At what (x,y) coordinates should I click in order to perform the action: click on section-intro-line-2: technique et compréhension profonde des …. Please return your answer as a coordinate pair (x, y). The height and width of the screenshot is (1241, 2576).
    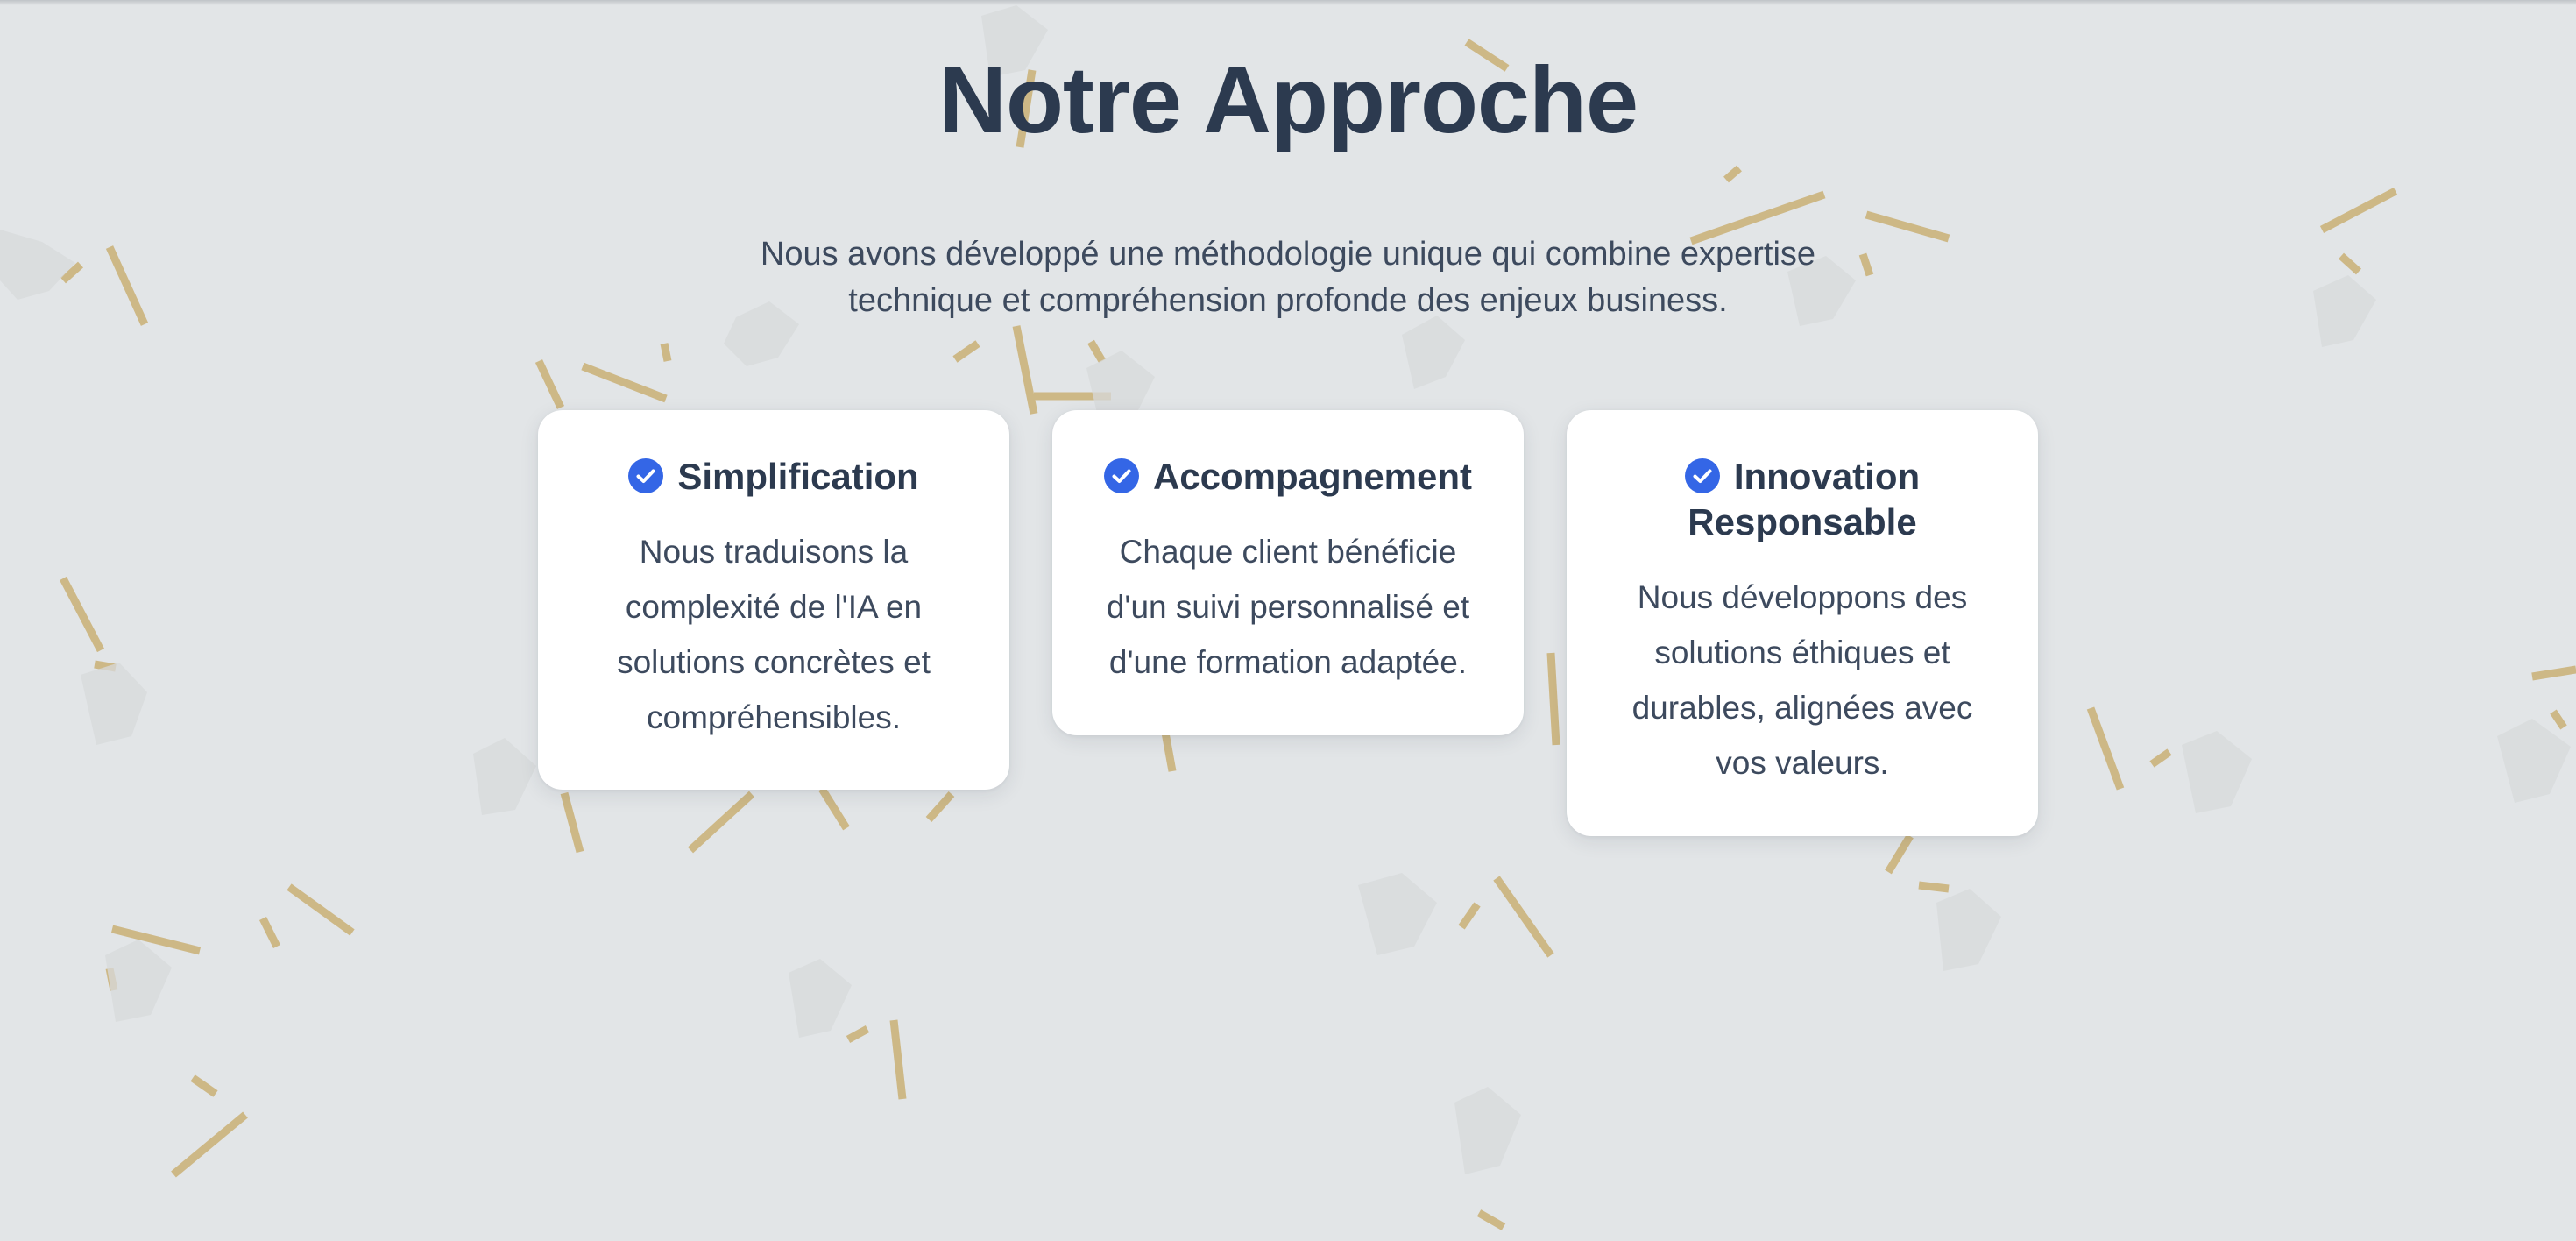
    Looking at the image, I should click on (1288, 300).